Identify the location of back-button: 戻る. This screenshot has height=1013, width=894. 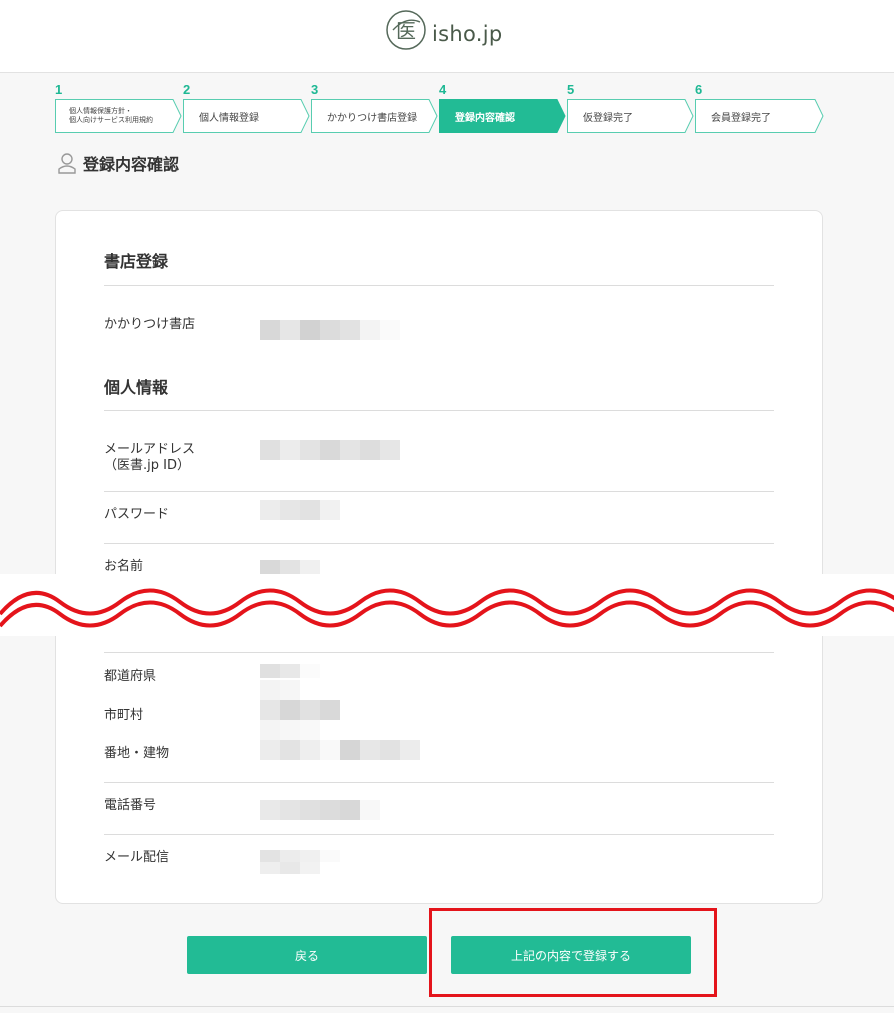
(307, 955).